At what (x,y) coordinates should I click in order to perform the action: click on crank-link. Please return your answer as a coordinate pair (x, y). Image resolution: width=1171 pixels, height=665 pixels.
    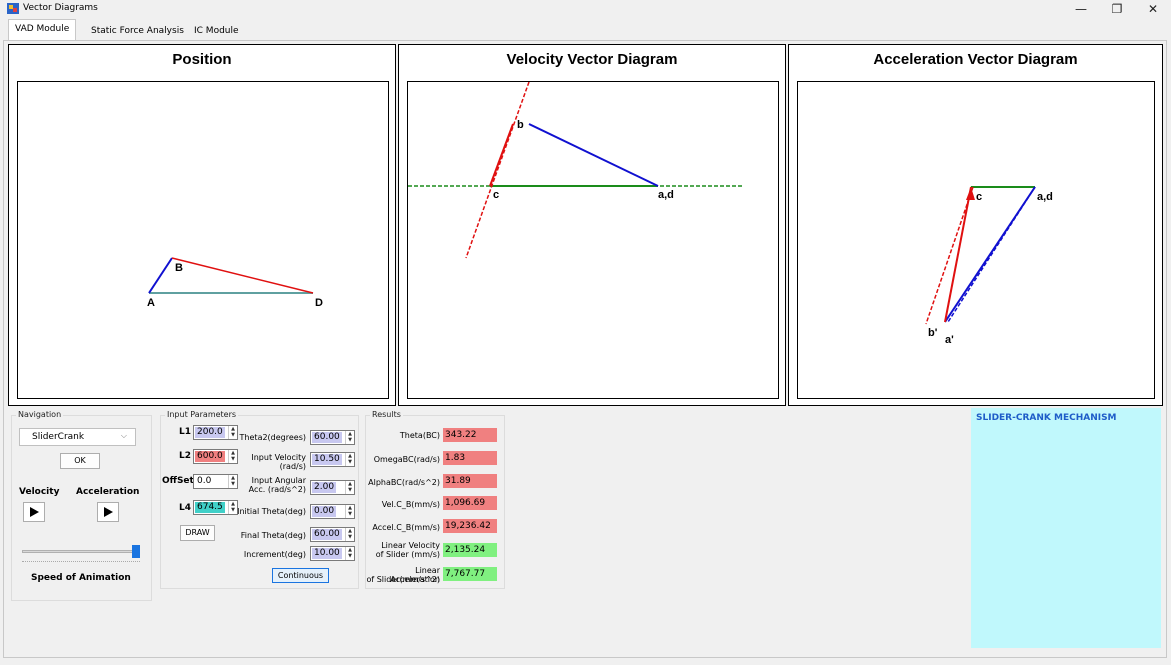
    Looking at the image, I should click on (160, 275).